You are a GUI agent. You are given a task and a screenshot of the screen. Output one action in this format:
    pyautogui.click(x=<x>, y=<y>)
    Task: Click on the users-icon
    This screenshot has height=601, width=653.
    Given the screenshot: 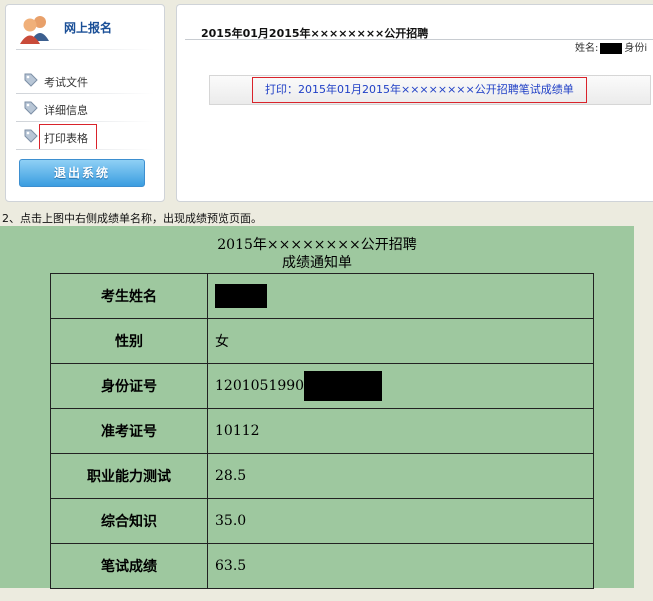 What is the action you would take?
    pyautogui.click(x=34, y=30)
    